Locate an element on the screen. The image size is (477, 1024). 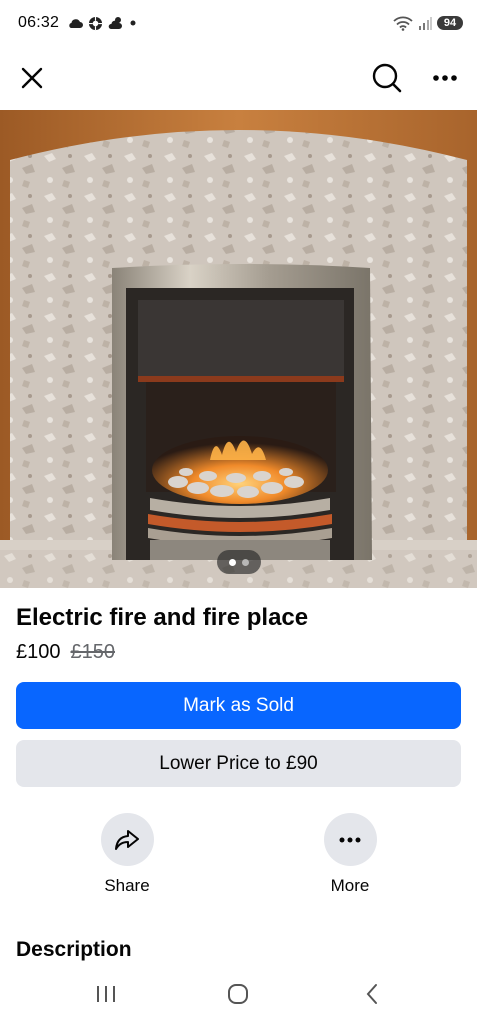
more-action: More is located at coordinates (350, 854).